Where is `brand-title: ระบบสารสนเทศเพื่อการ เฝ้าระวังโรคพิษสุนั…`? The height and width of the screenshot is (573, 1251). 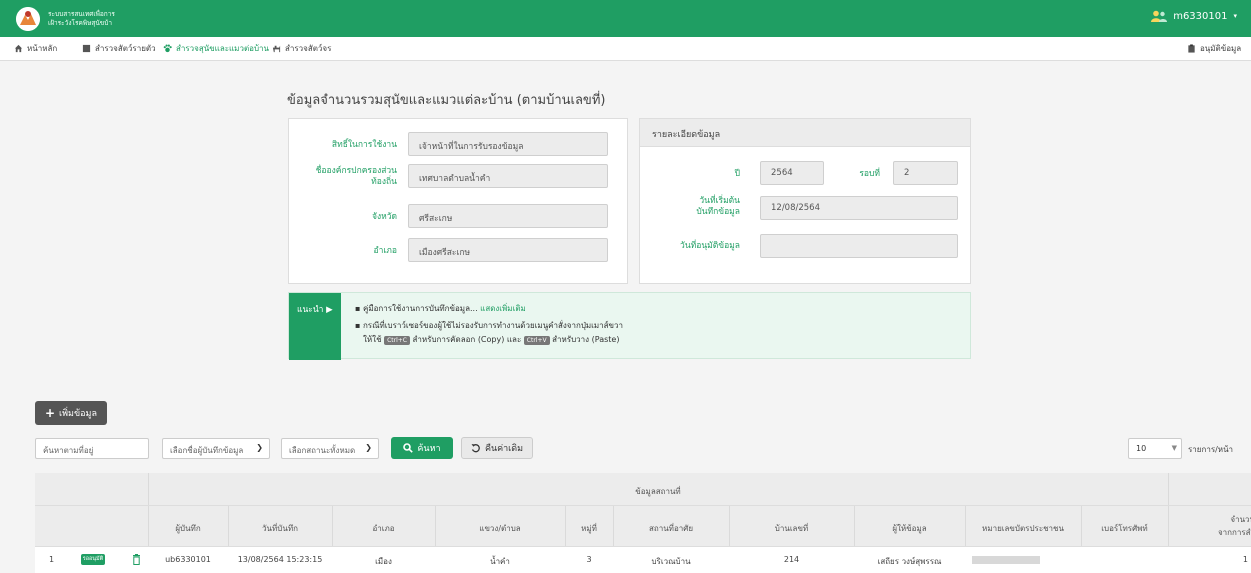
brand-title: ระบบสารสนเทศเพื่อการ เฝ้าระวังโรคพิษสุนั… is located at coordinates (81, 18).